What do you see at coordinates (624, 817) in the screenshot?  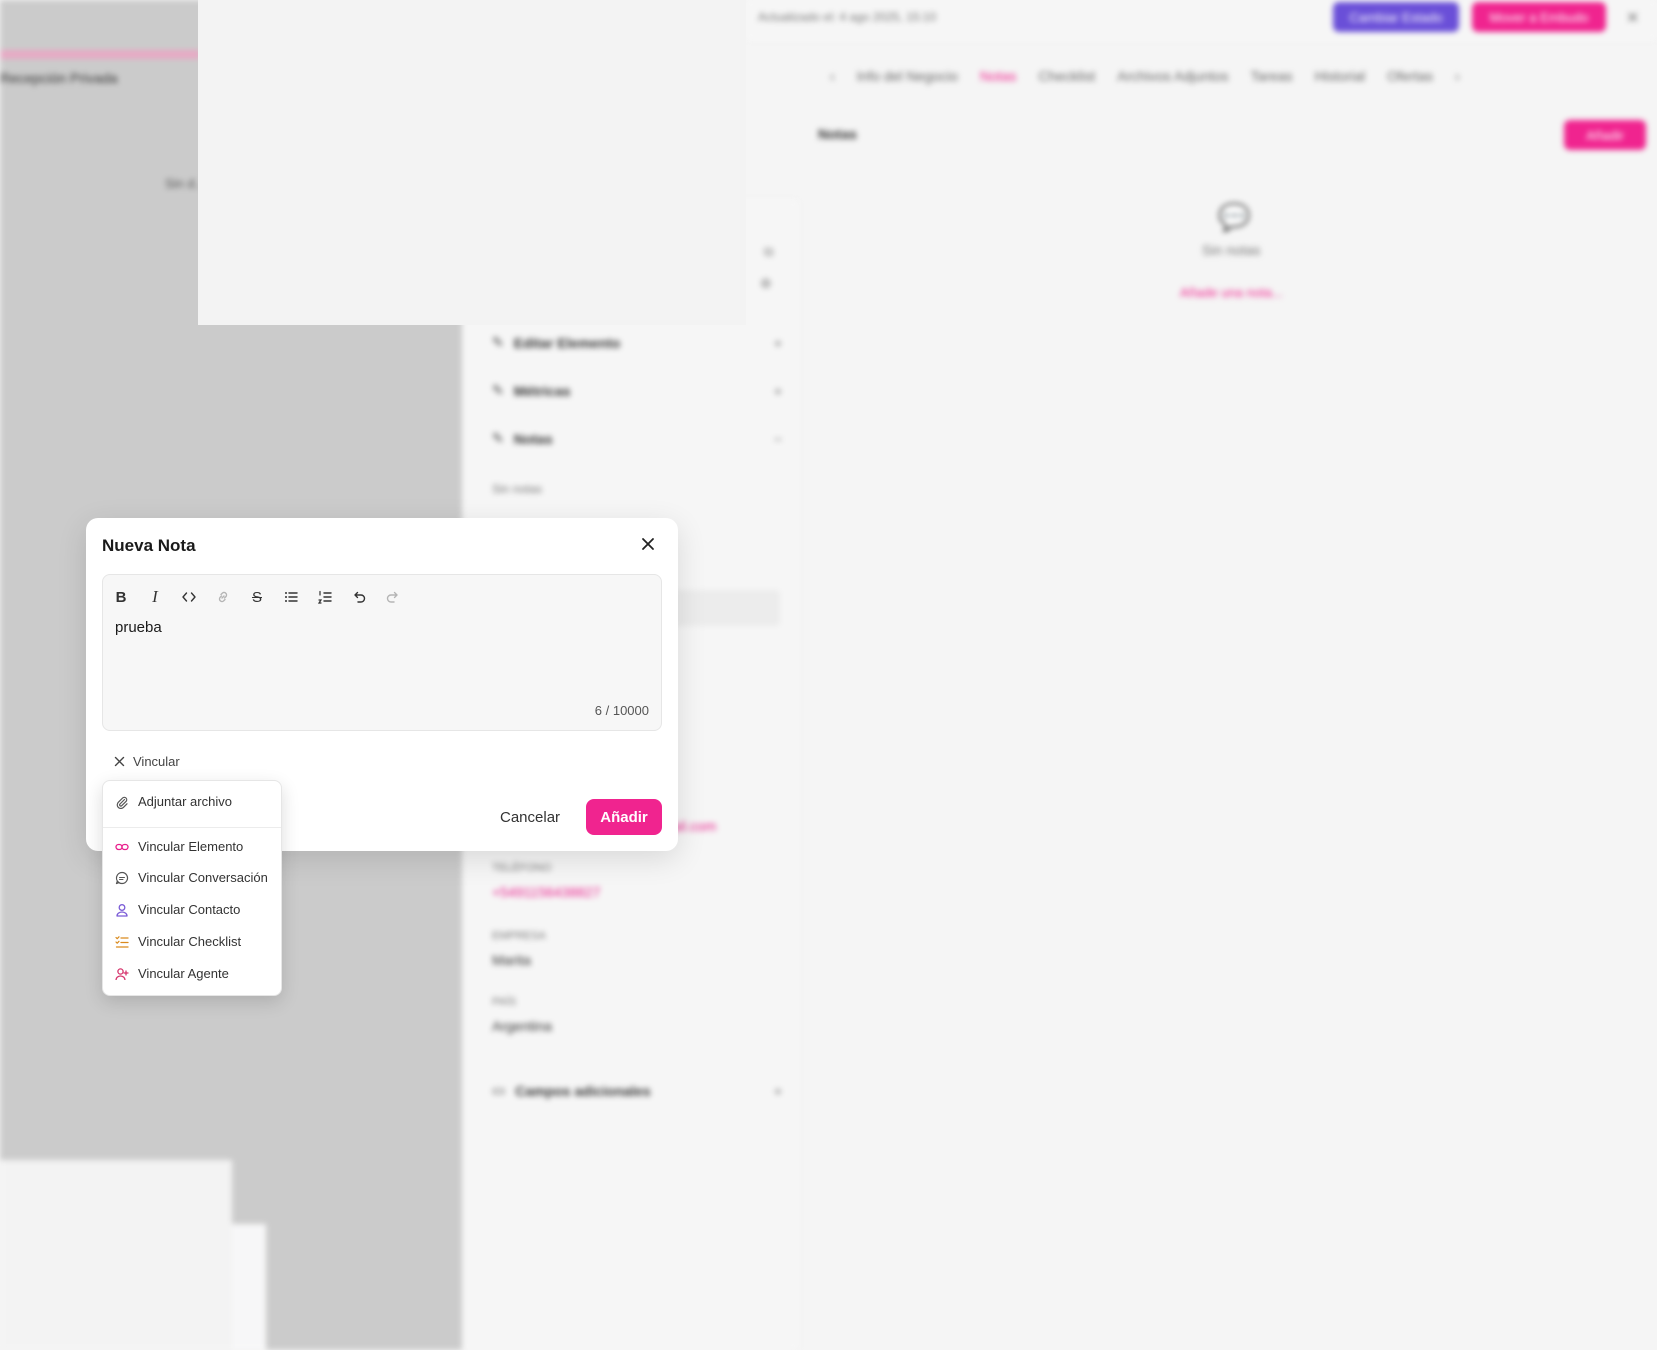 I see `add-button: Añadir` at bounding box center [624, 817].